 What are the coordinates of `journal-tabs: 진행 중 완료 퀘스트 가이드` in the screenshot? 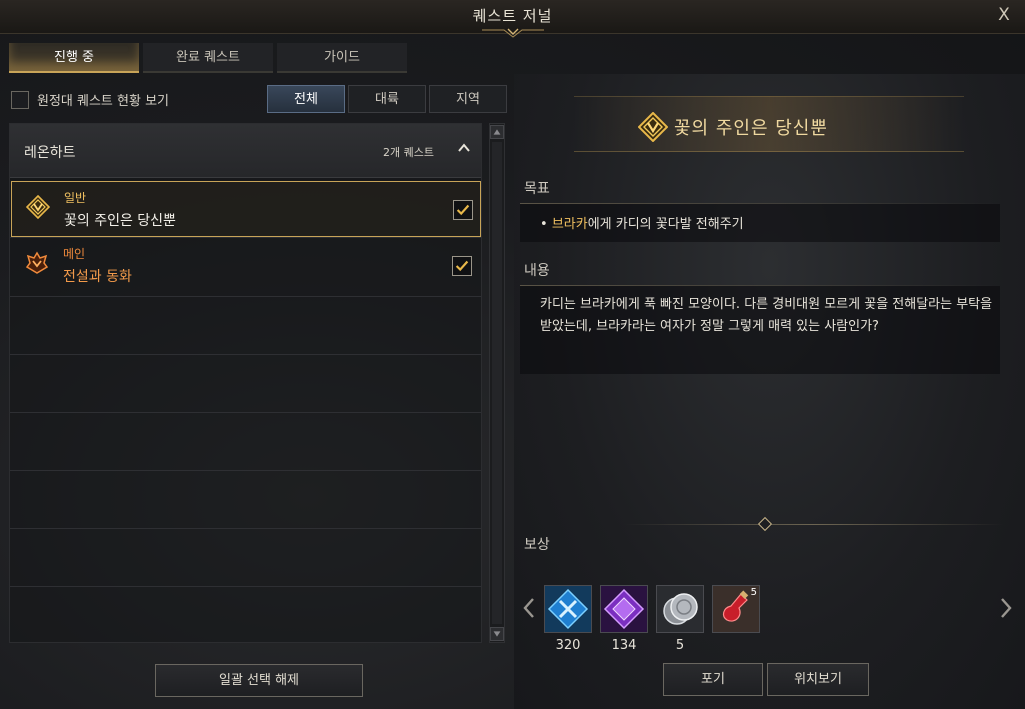 It's located at (208, 58).